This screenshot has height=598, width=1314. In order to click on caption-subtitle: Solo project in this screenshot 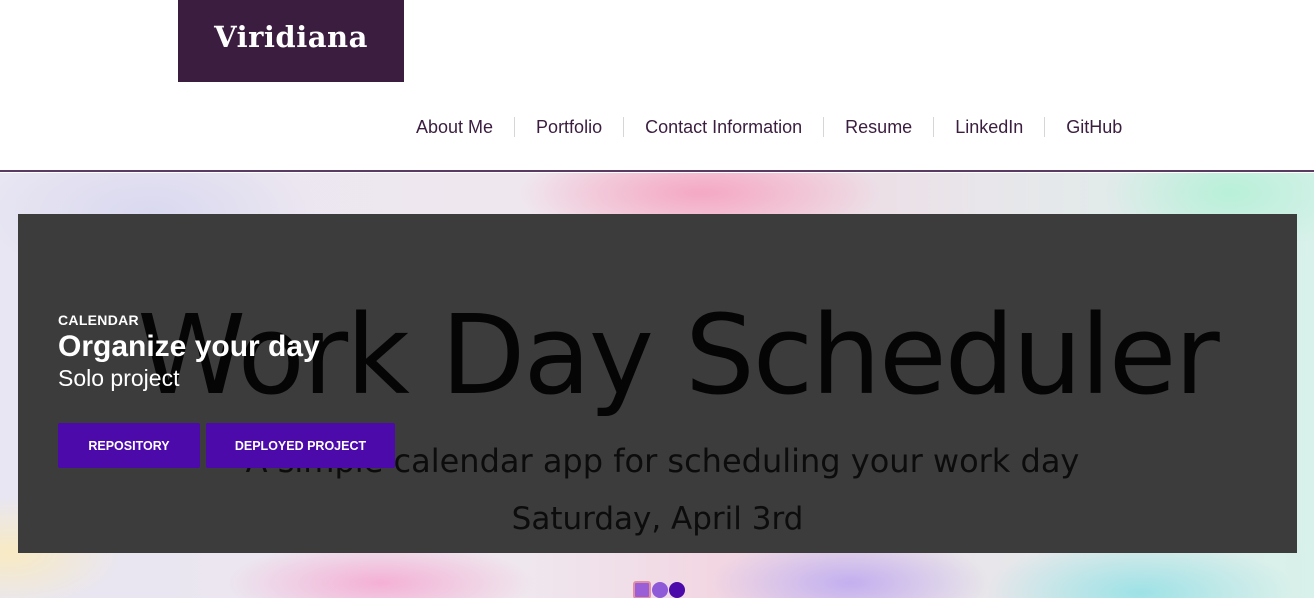, I will do `click(119, 378)`.